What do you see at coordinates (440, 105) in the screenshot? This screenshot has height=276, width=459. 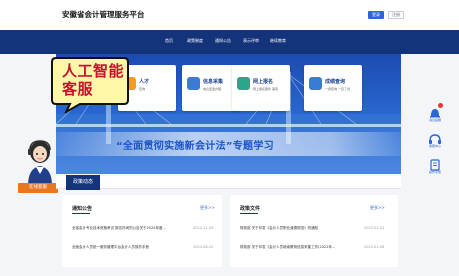 I see `notification-badge` at bounding box center [440, 105].